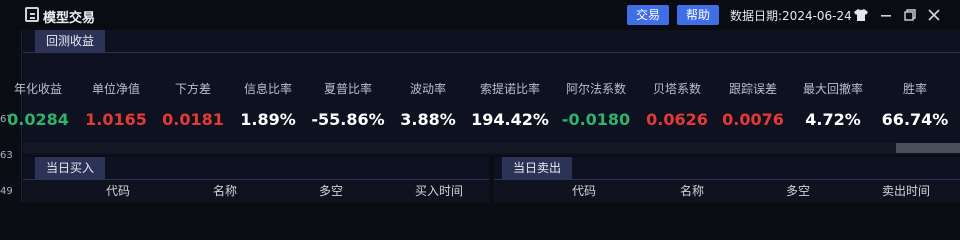  I want to click on metric-value: -0.0180, so click(596, 119).